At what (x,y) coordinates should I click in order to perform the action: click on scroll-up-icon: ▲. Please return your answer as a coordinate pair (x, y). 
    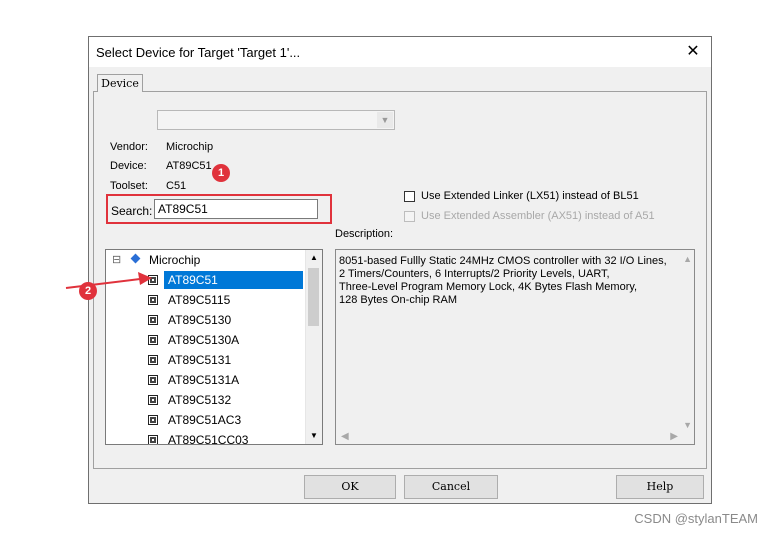
    Looking at the image, I should click on (314, 258).